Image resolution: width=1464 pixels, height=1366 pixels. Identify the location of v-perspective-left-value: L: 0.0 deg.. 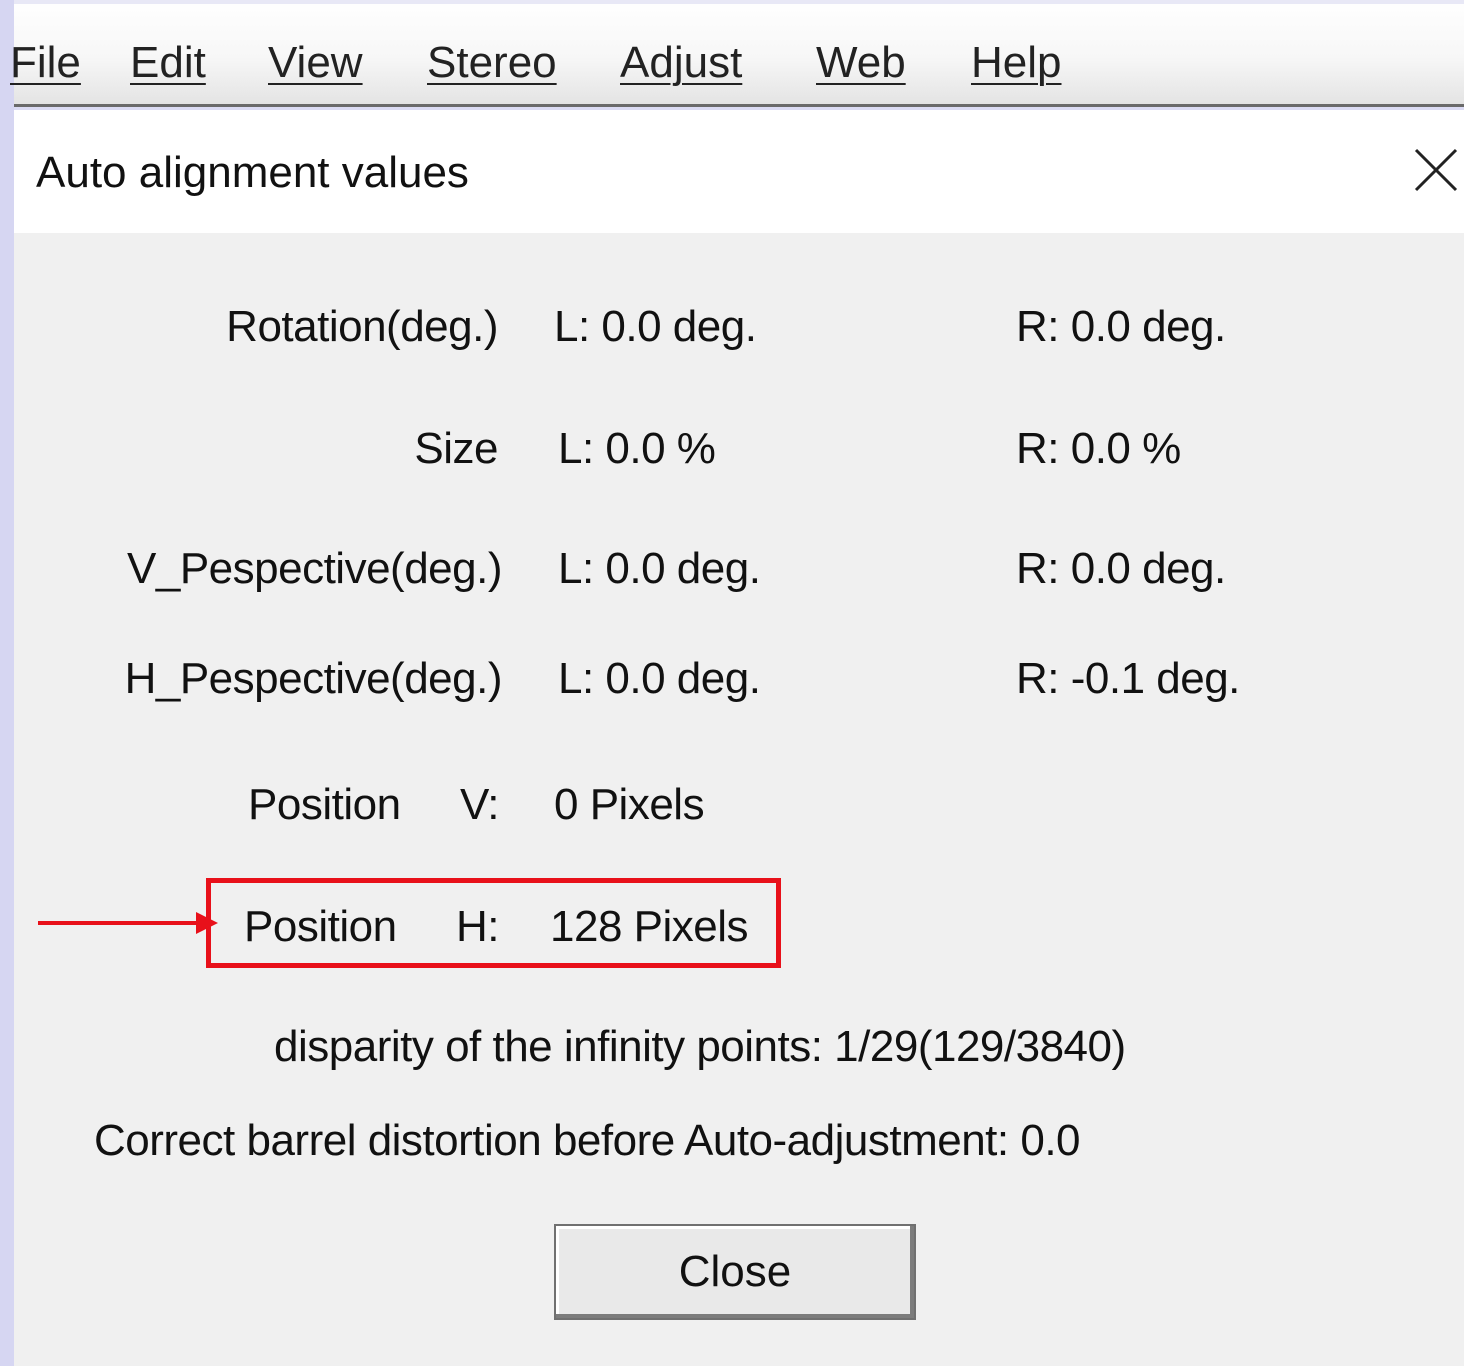
(659, 568).